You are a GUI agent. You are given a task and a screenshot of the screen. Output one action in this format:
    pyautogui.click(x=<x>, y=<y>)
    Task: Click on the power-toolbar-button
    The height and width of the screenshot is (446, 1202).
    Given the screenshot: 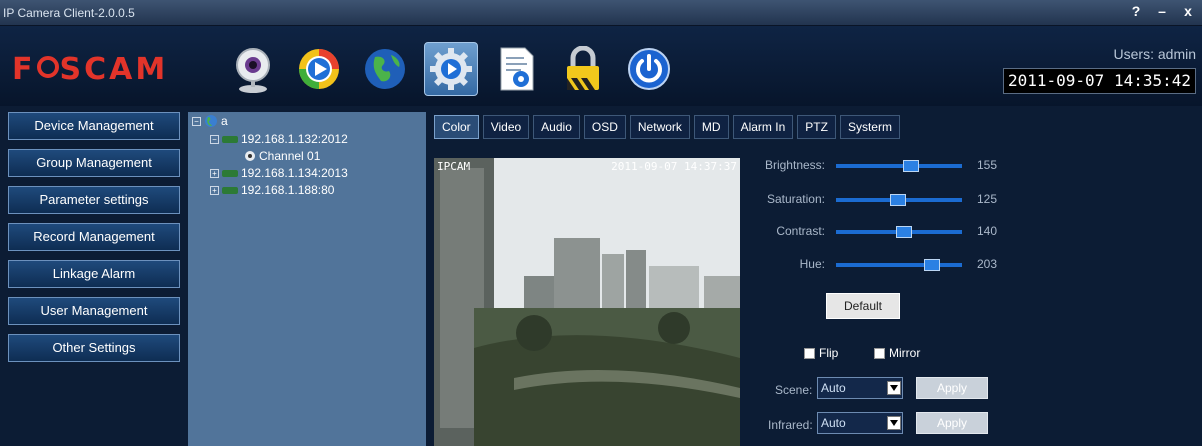 What is the action you would take?
    pyautogui.click(x=649, y=69)
    